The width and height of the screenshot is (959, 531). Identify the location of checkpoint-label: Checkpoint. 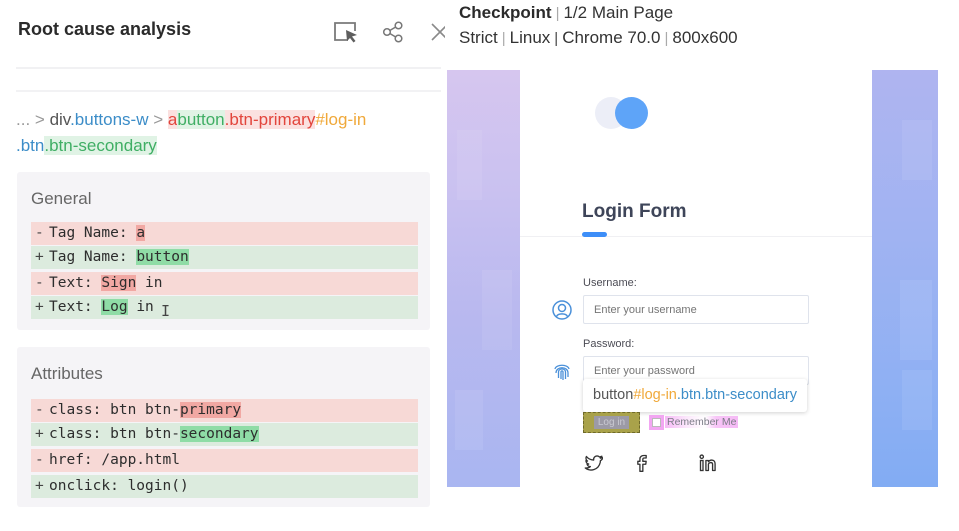
(505, 12).